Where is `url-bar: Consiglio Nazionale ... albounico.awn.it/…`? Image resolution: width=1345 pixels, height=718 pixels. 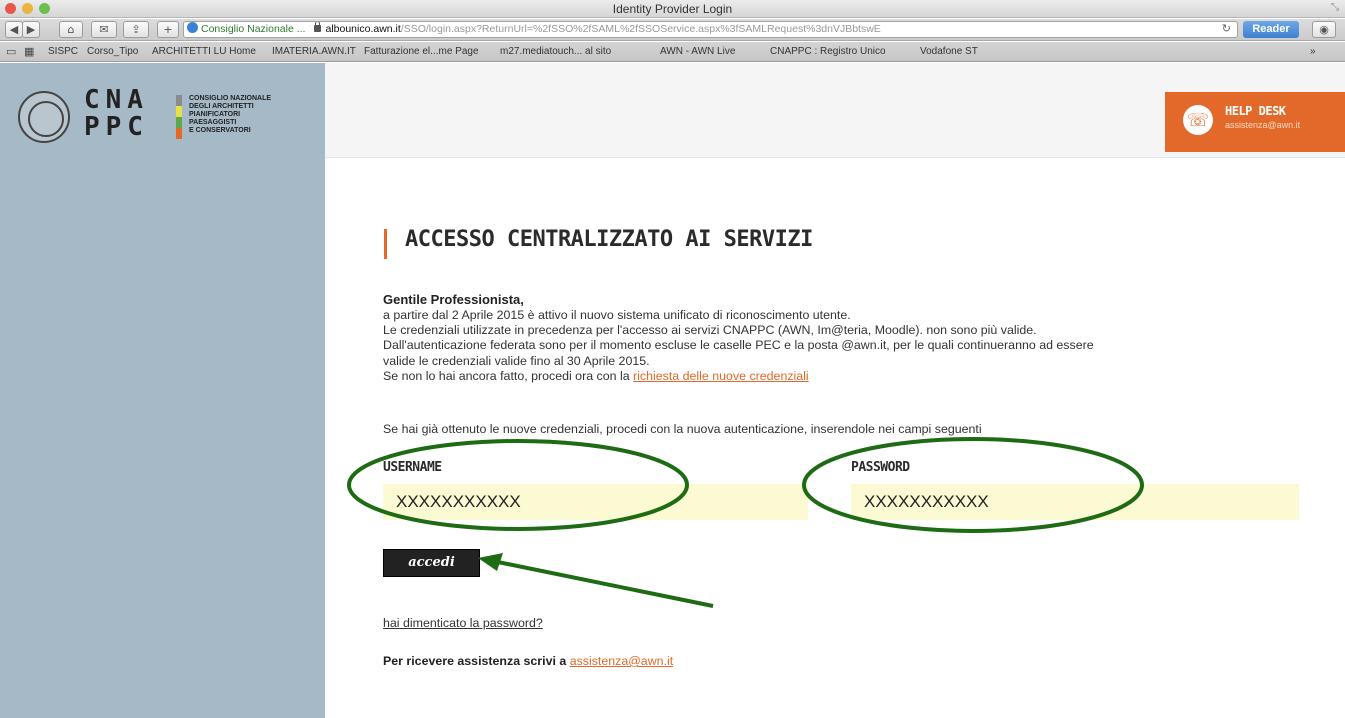
url-bar: Consiglio Nazionale ... albounico.awn.it/… is located at coordinates (710, 29).